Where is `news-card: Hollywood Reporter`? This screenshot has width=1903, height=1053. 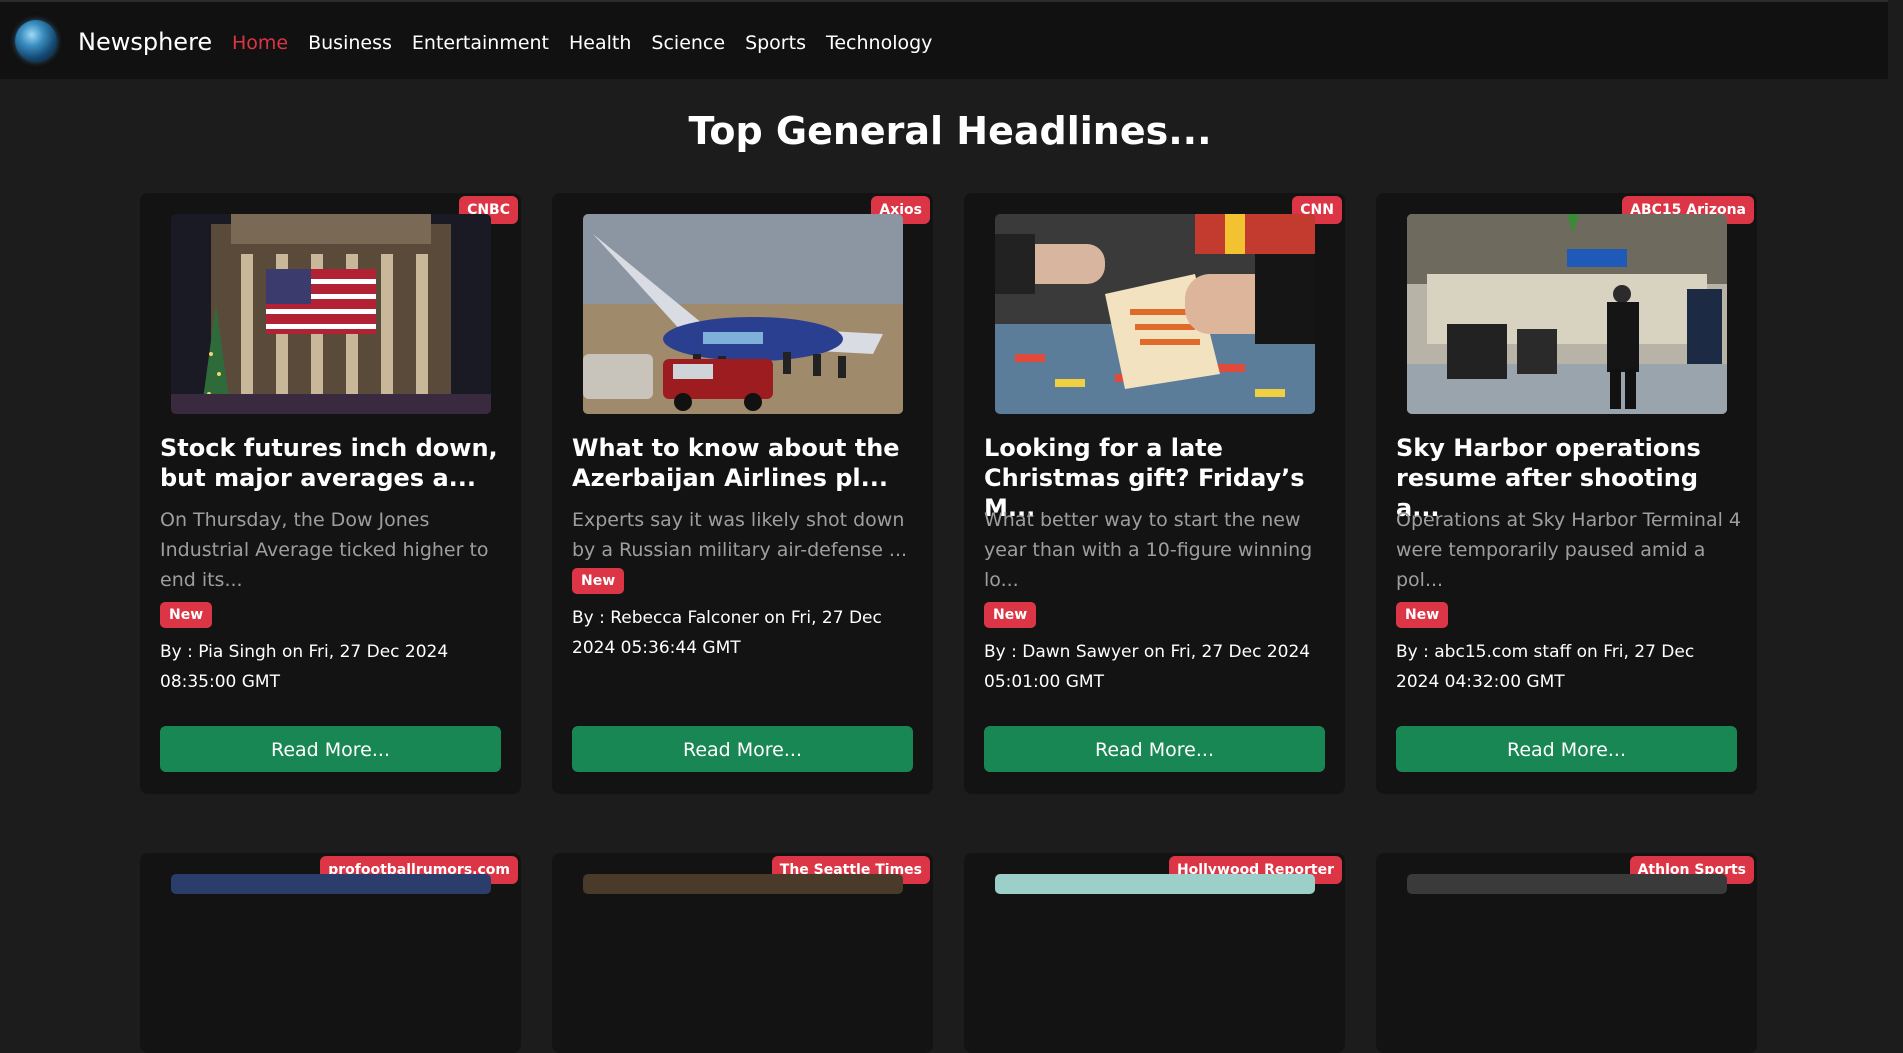 news-card: Hollywood Reporter is located at coordinates (1154, 953).